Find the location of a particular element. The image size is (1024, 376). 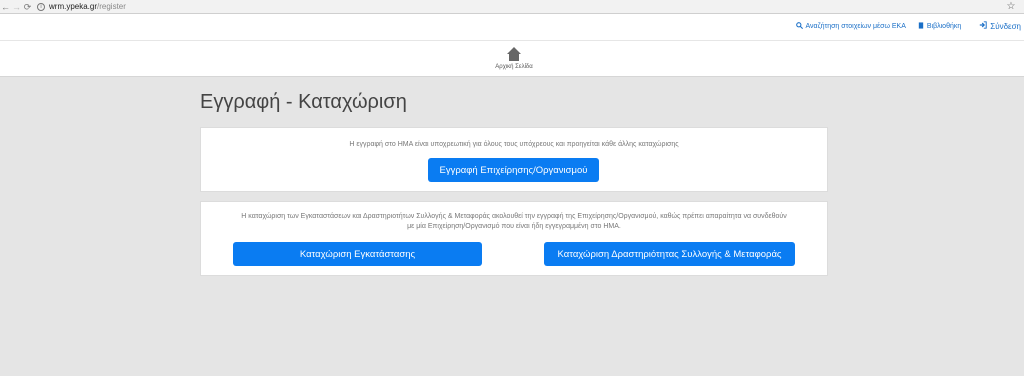

url-path: /register is located at coordinates (111, 6).